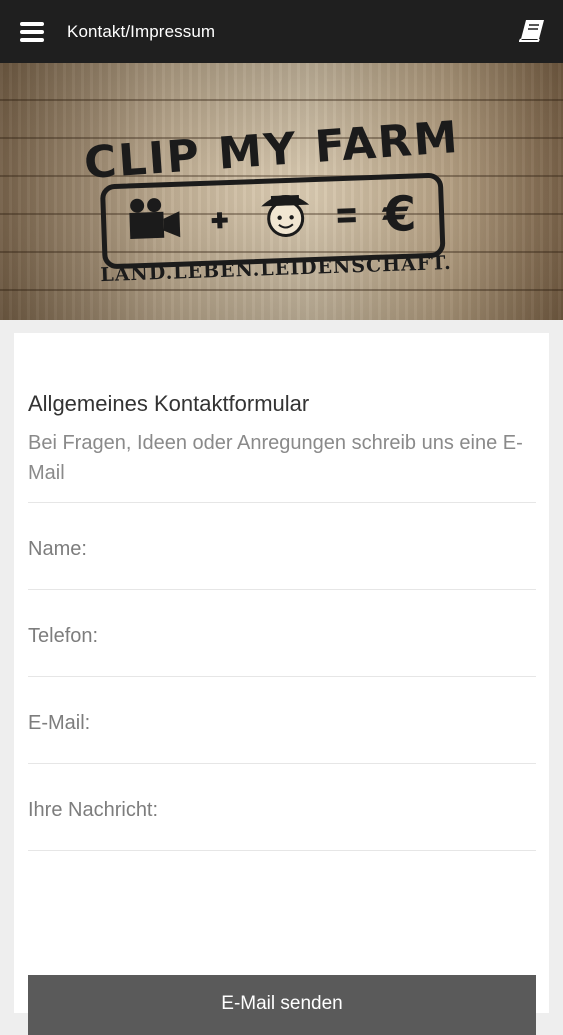  What do you see at coordinates (276, 269) in the screenshot?
I see `svg-text: LAND.LEBEN.LEIDENSCHAFT.` at bounding box center [276, 269].